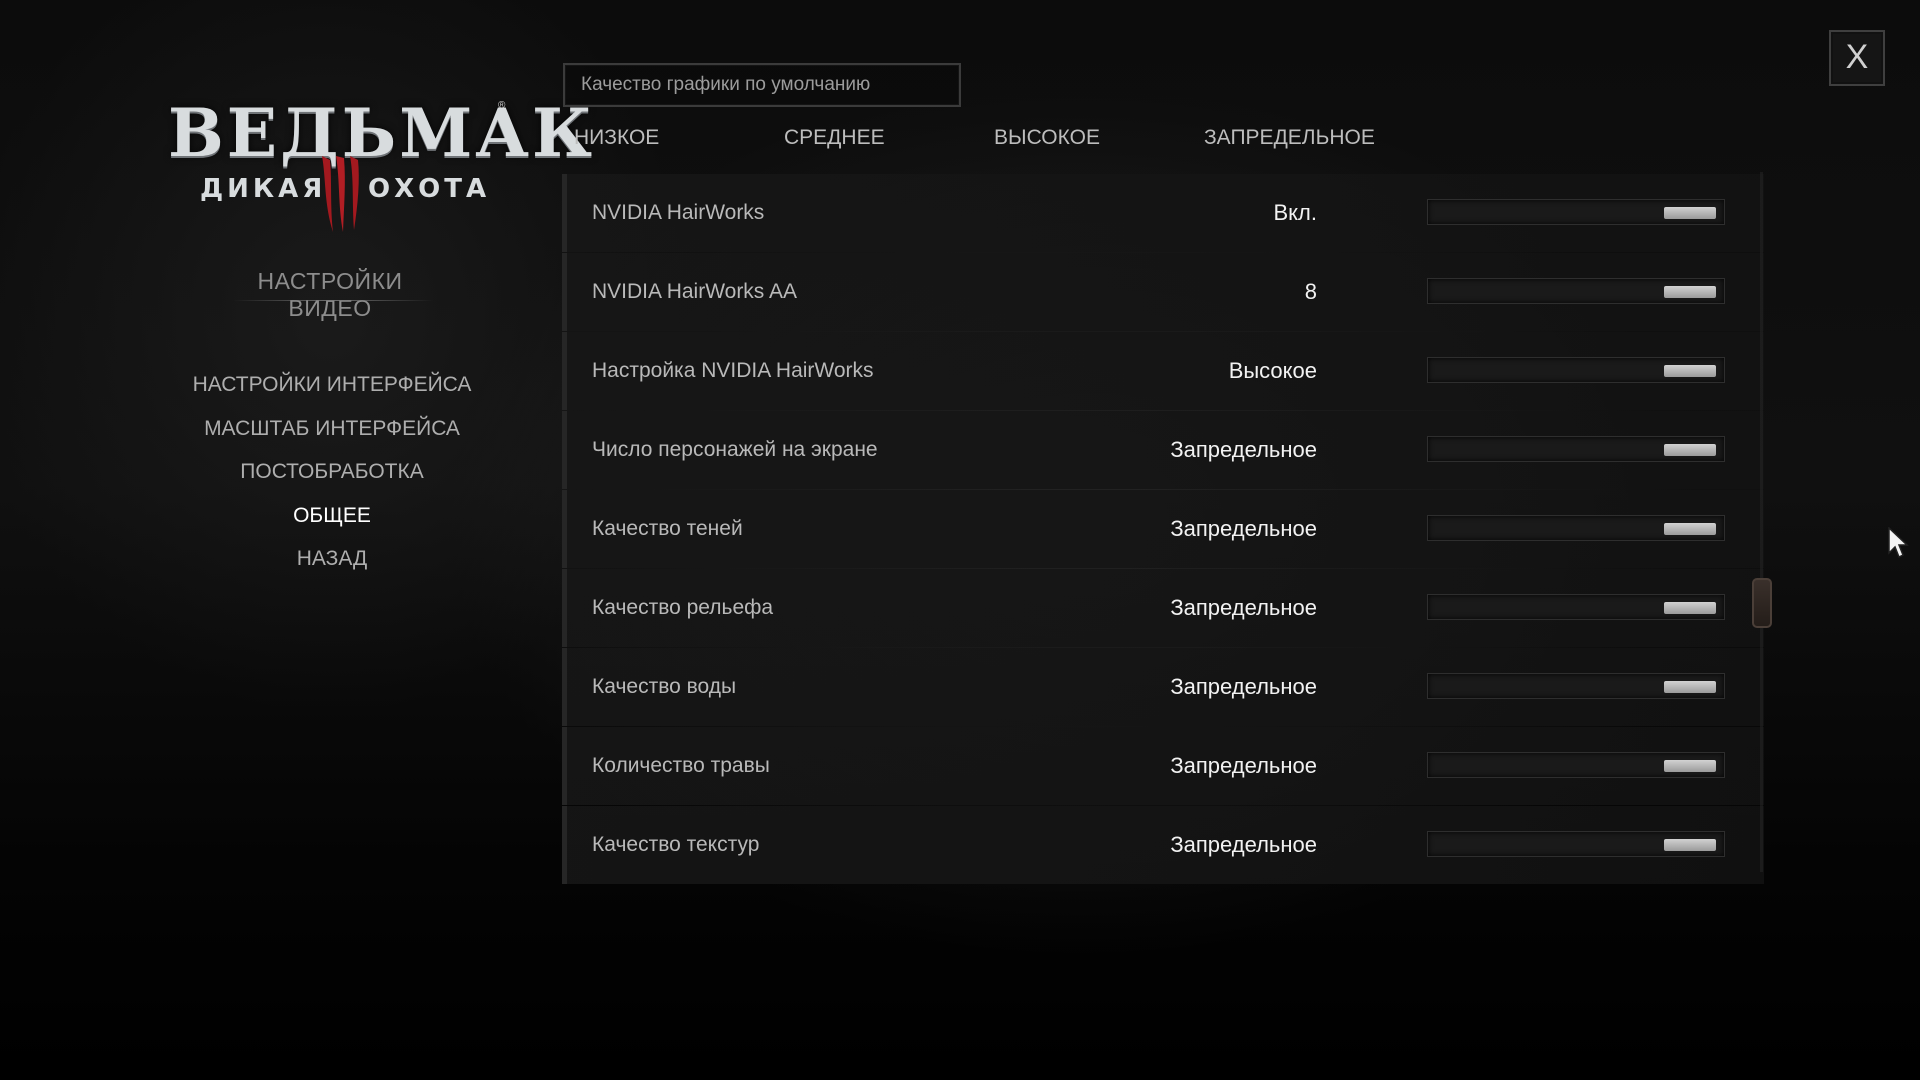 Image resolution: width=1920 pixels, height=1080 pixels. What do you see at coordinates (1898, 543) in the screenshot?
I see `mouse-pointer-icon` at bounding box center [1898, 543].